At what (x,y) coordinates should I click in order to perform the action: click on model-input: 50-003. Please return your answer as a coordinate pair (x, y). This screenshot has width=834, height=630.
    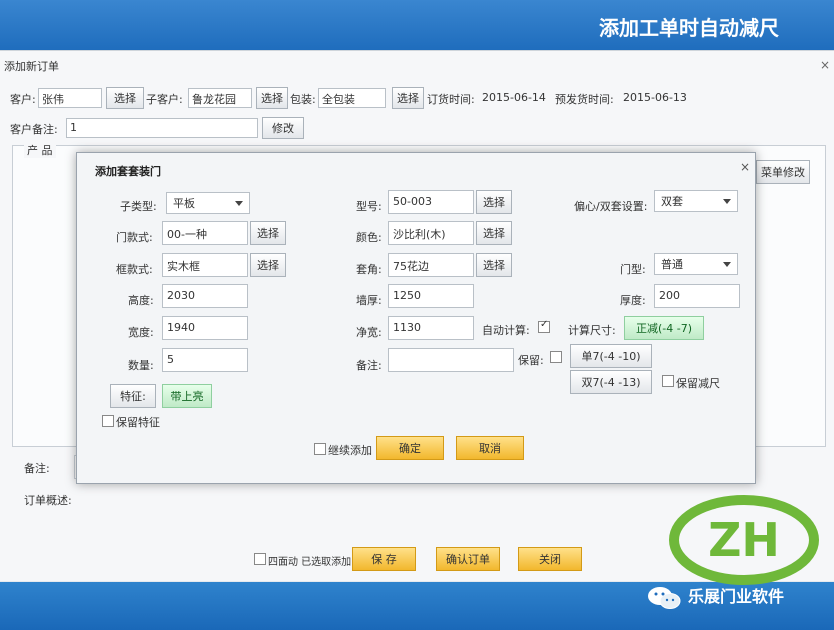
    Looking at the image, I should click on (431, 202).